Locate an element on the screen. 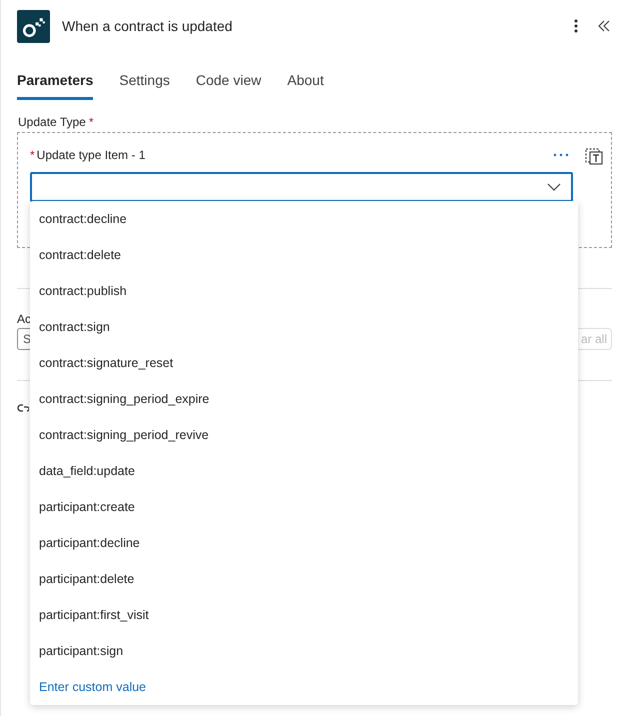  dropdown-option: contract:publish is located at coordinates (304, 291).